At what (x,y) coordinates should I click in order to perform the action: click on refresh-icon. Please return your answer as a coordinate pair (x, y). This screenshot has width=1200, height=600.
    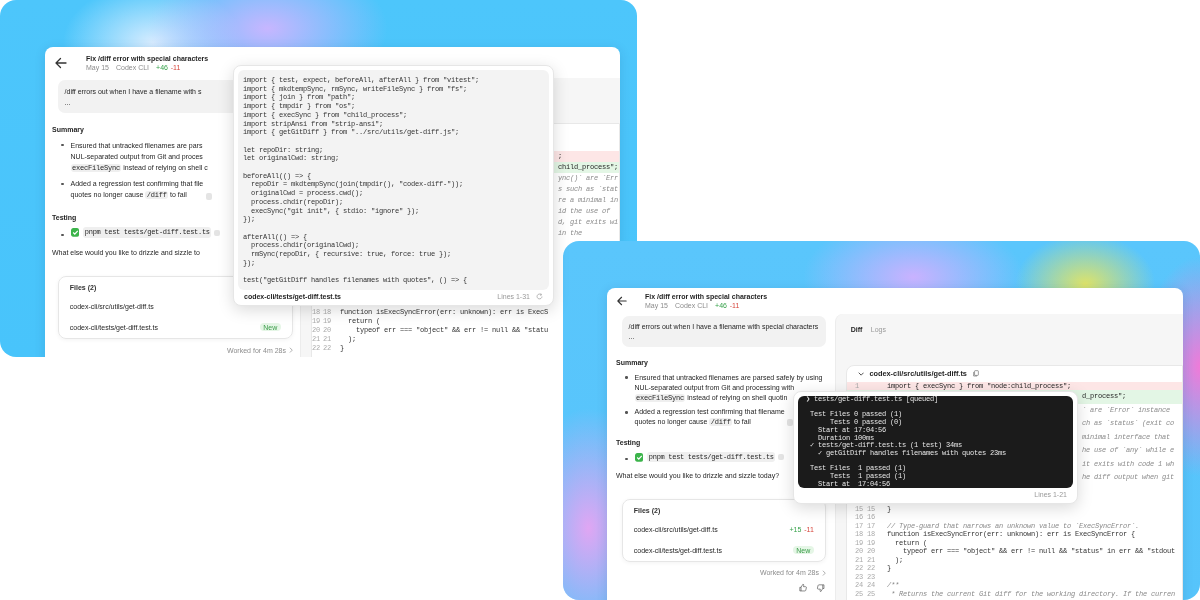
    Looking at the image, I should click on (539, 296).